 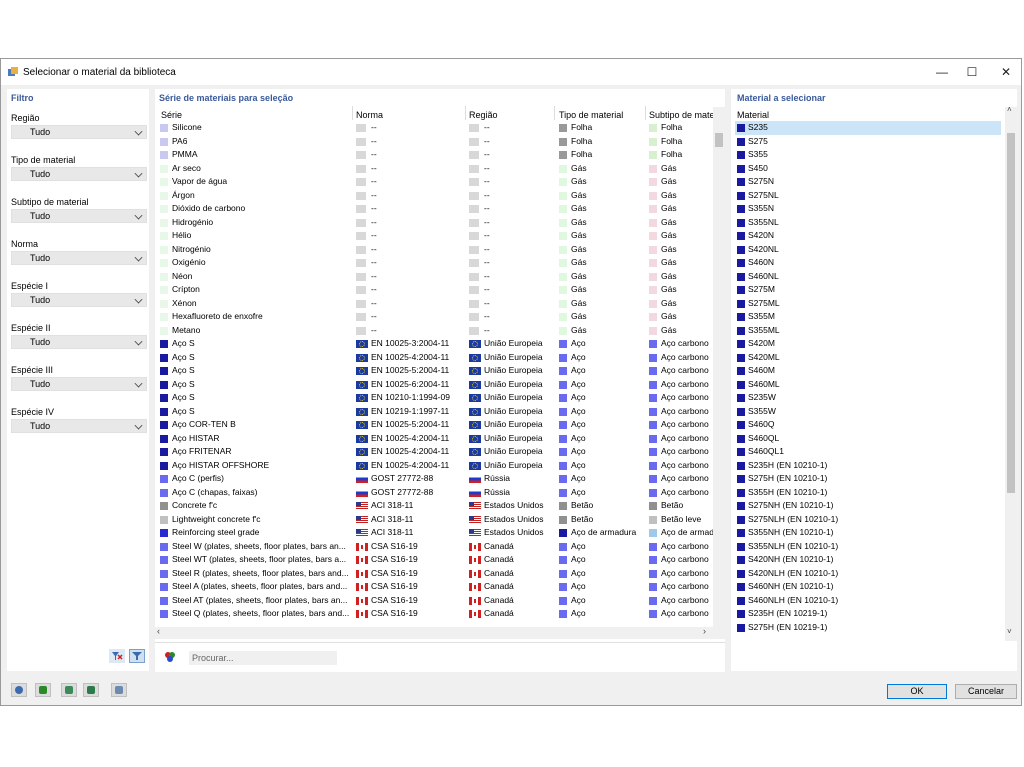 What do you see at coordinates (69, 690) in the screenshot?
I see `import-tool-button` at bounding box center [69, 690].